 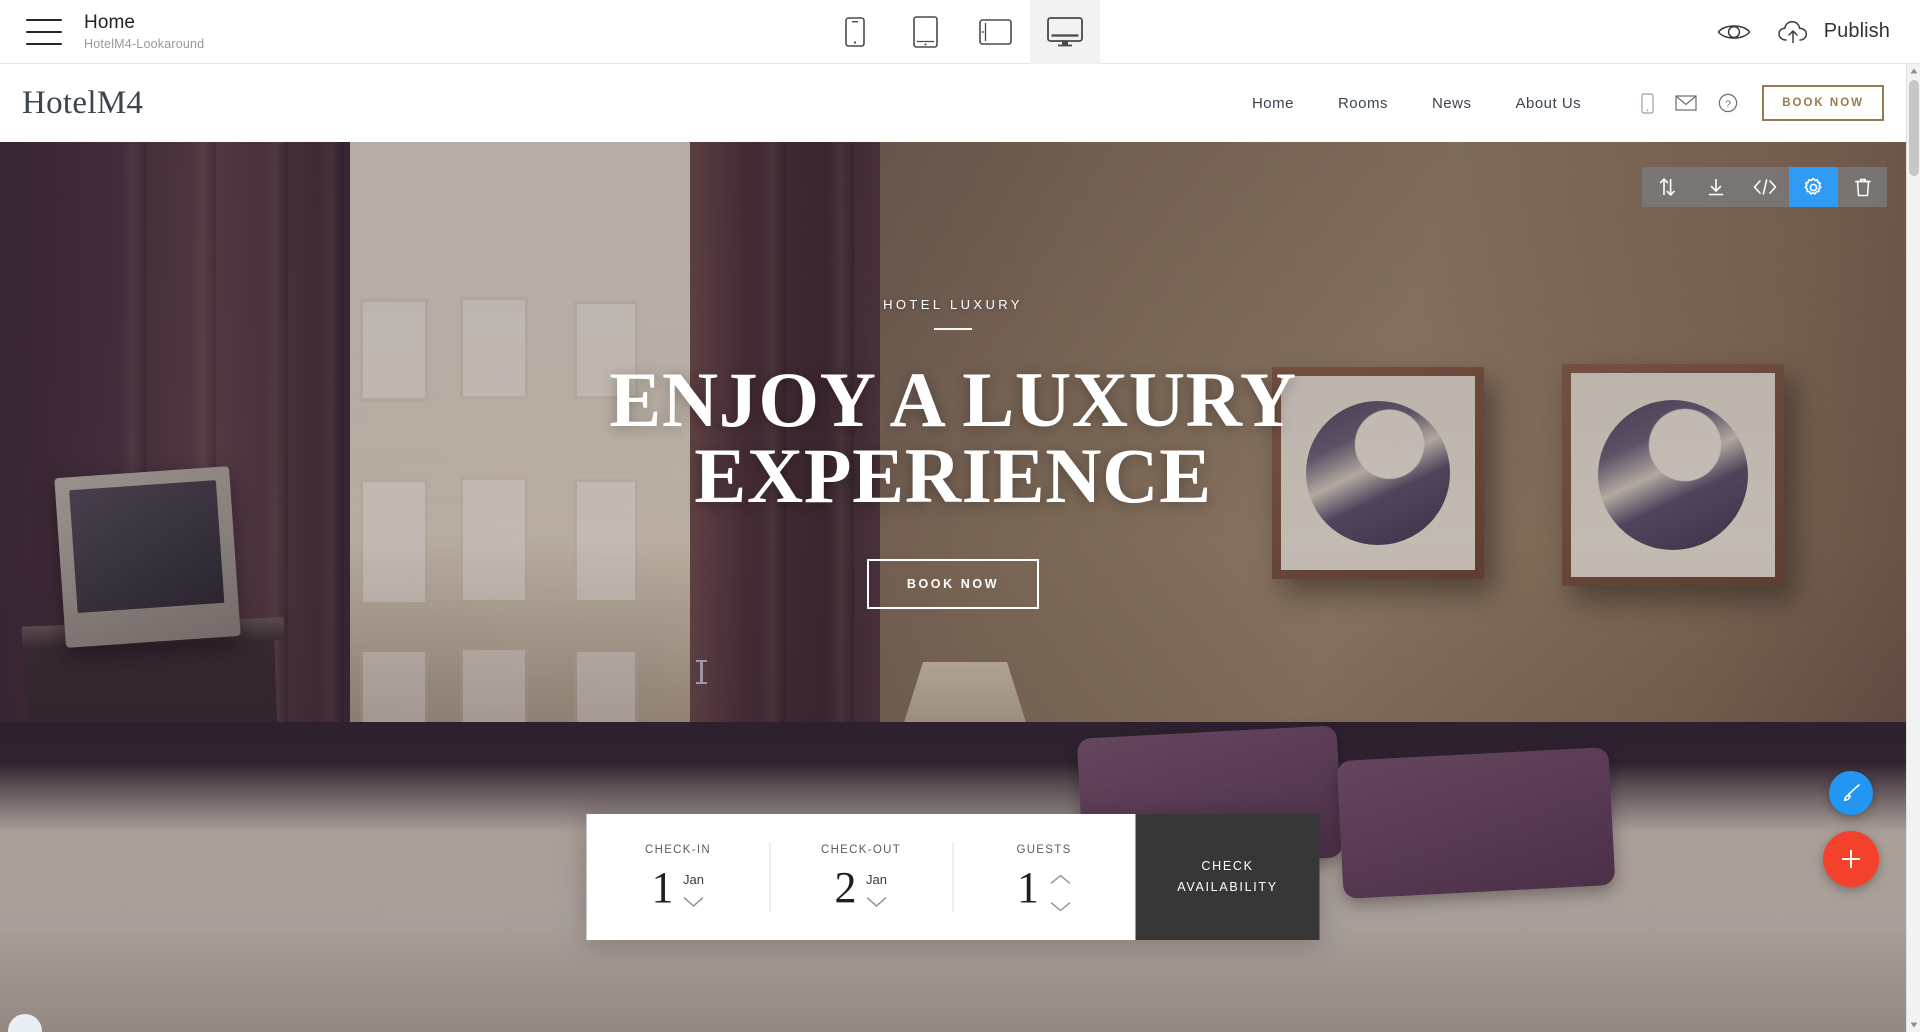 I want to click on gear-icon, so click(x=1813, y=186).